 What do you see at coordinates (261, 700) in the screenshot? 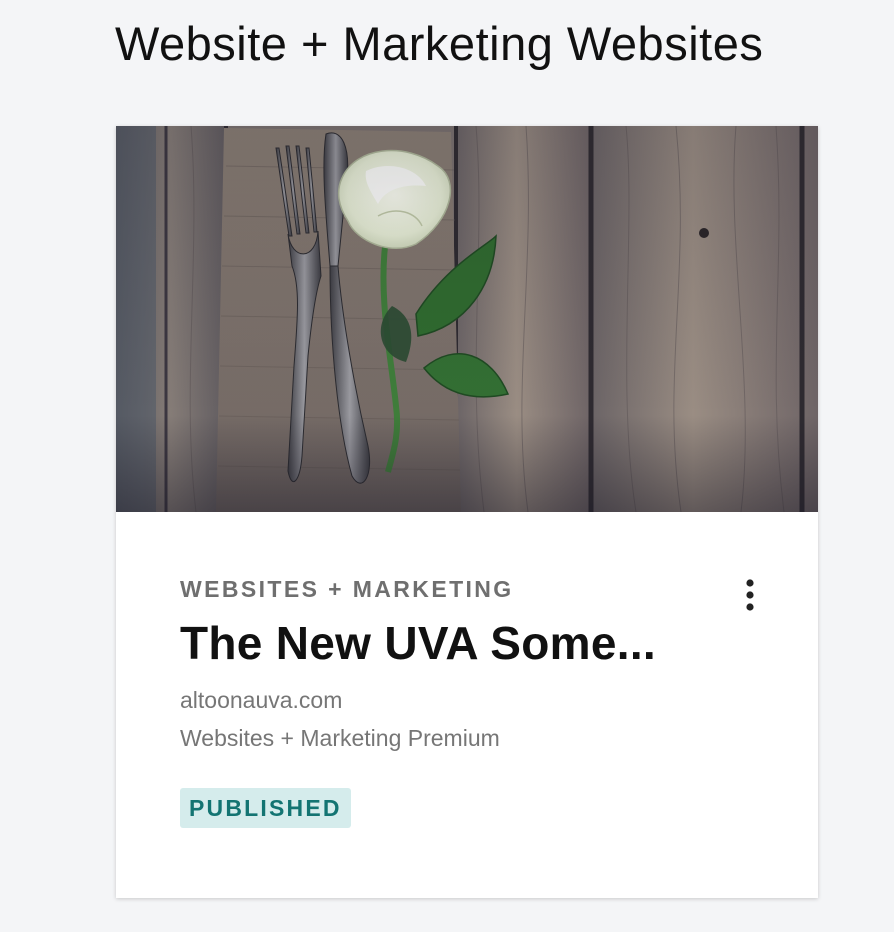
I see `site-domain: altoonauva.com` at bounding box center [261, 700].